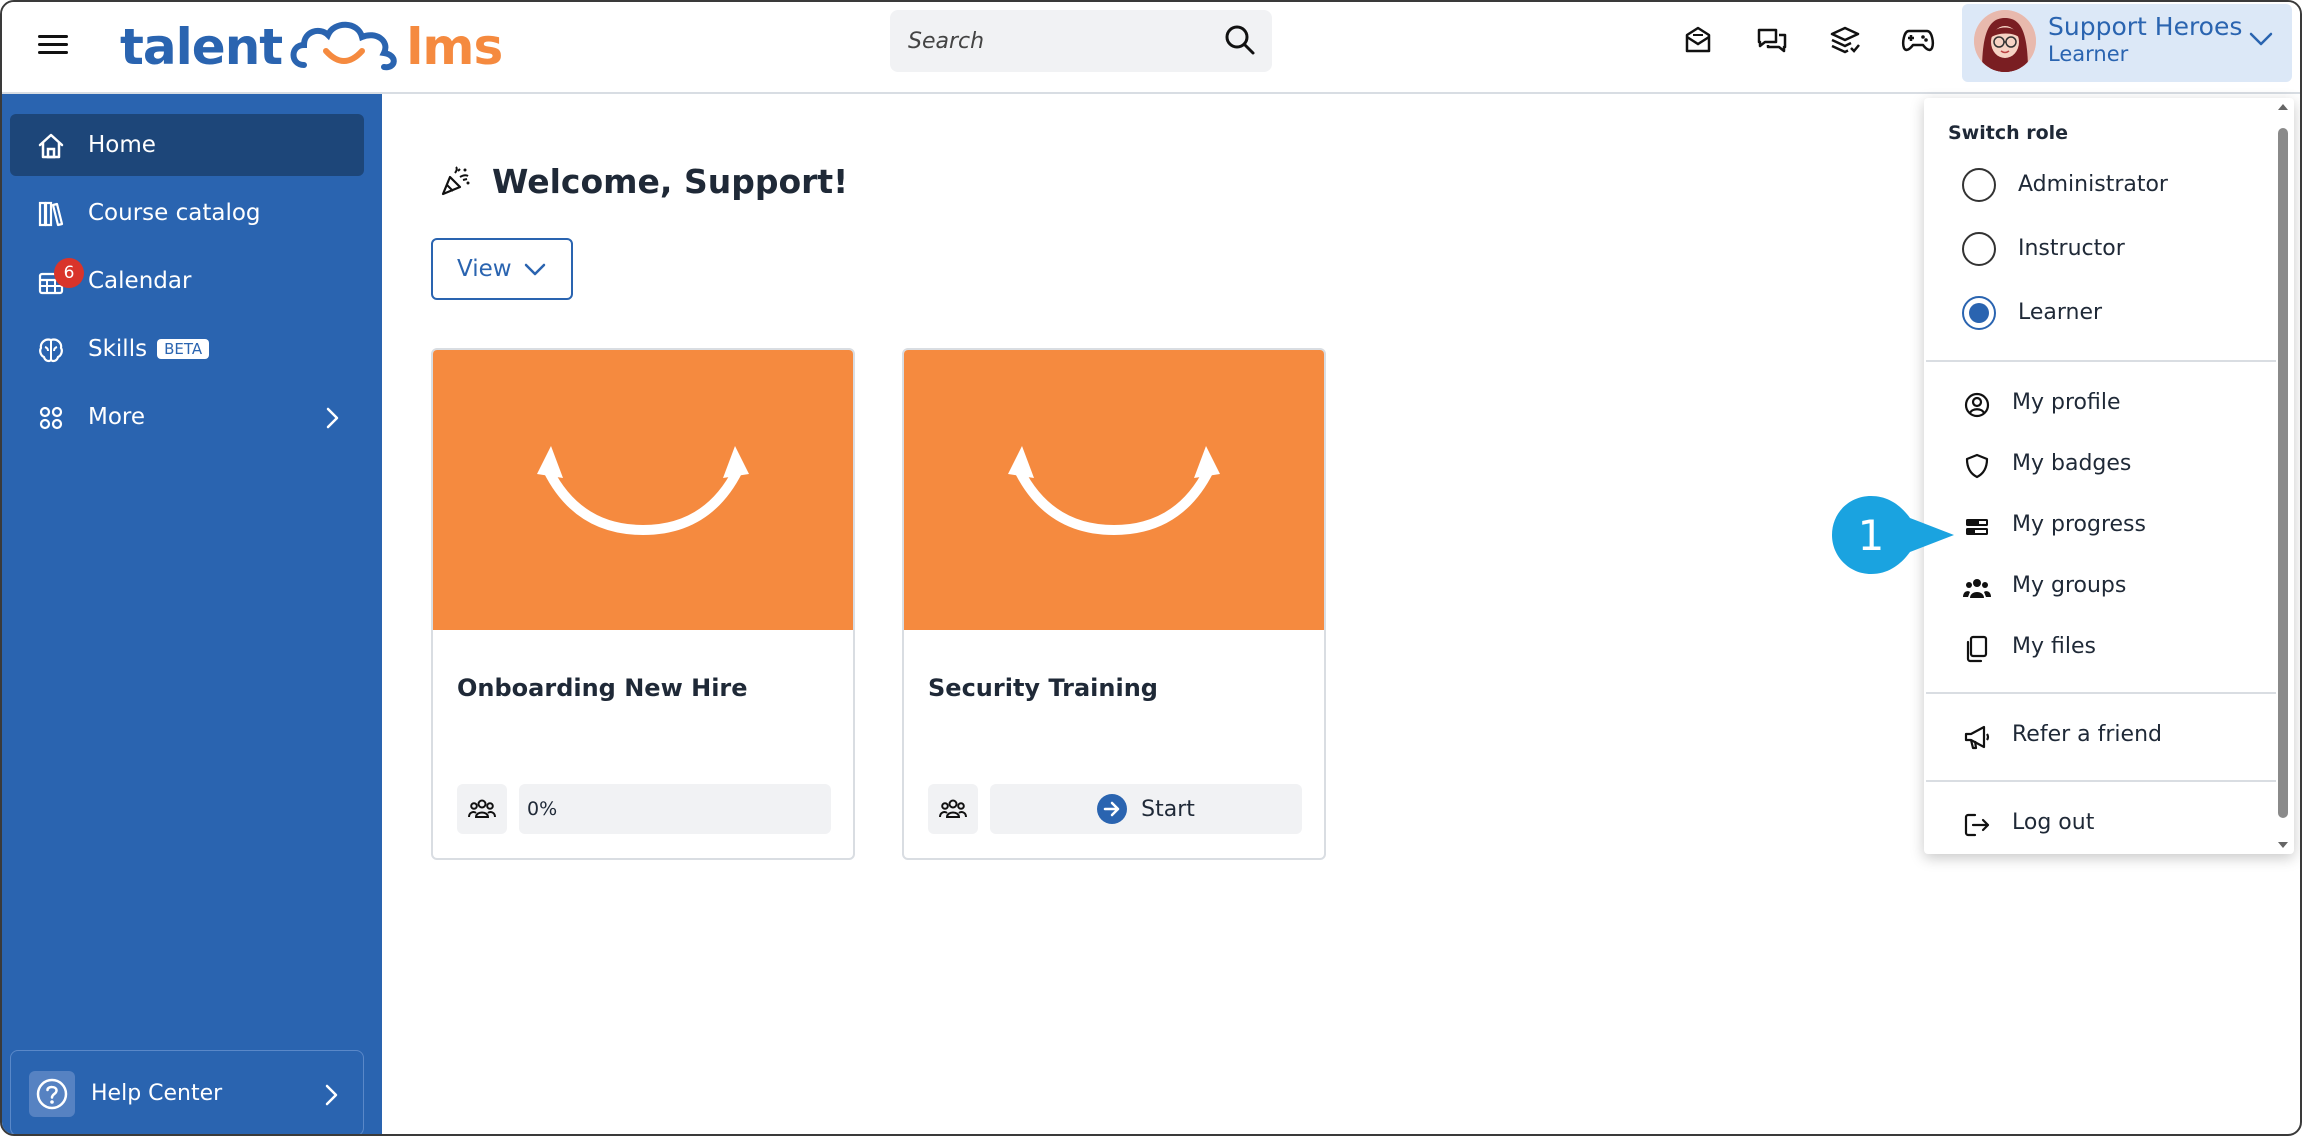 Image resolution: width=2302 pixels, height=1136 pixels. I want to click on menu-item-label: Log out, so click(2053, 822).